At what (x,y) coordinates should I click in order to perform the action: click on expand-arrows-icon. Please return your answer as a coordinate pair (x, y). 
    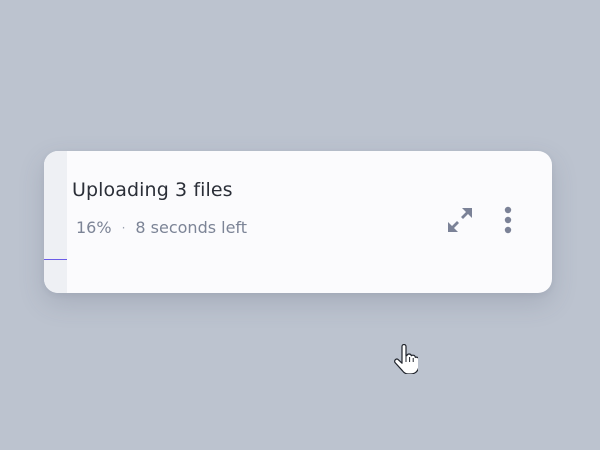
    Looking at the image, I should click on (460, 220).